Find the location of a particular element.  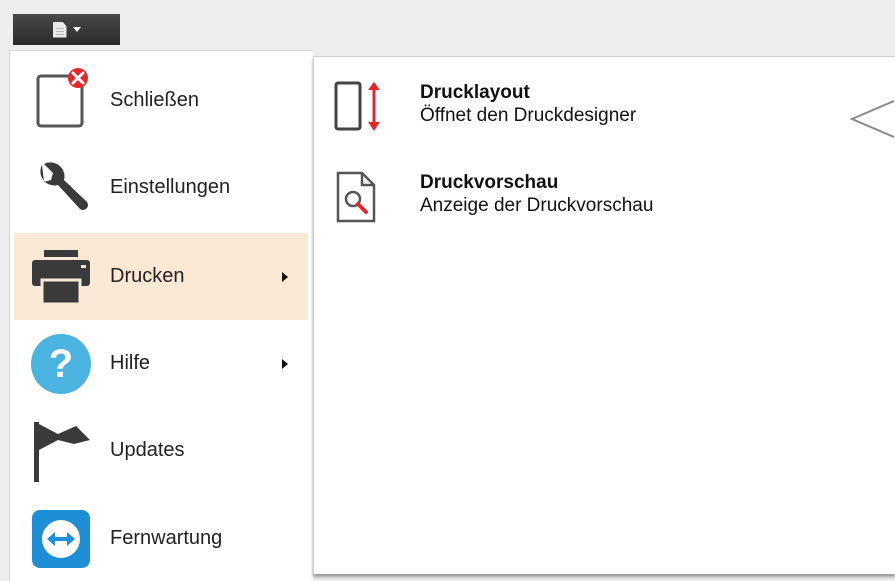

caret-down-icon is located at coordinates (76, 29).